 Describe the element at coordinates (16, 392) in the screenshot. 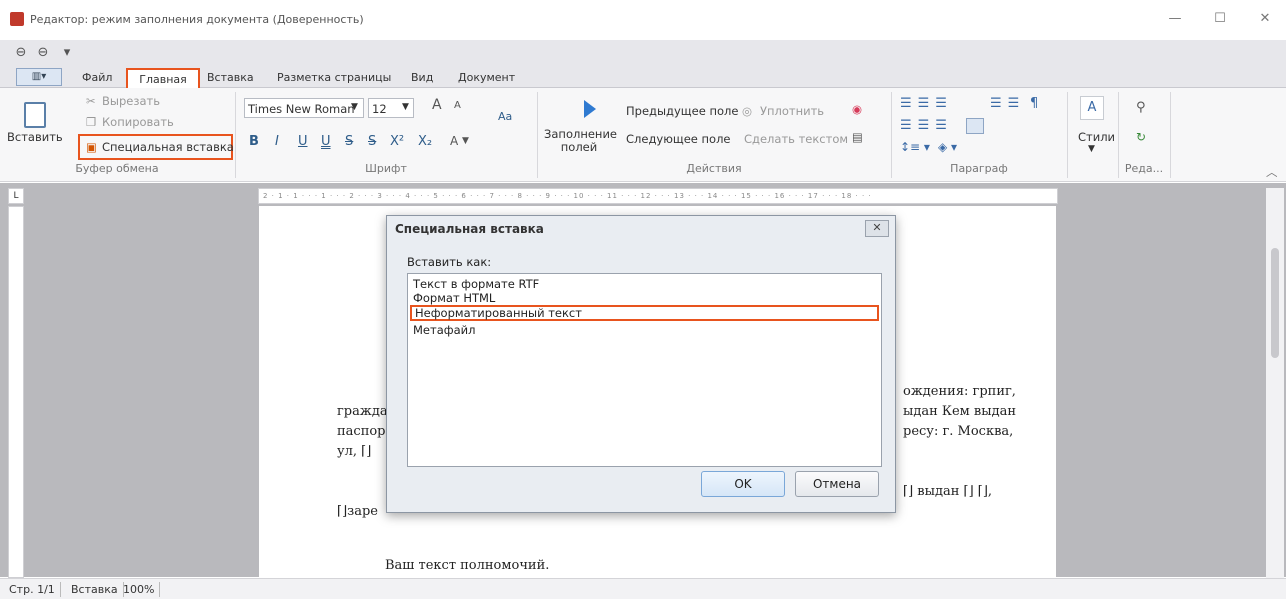

I see `vertical-ruler` at that location.